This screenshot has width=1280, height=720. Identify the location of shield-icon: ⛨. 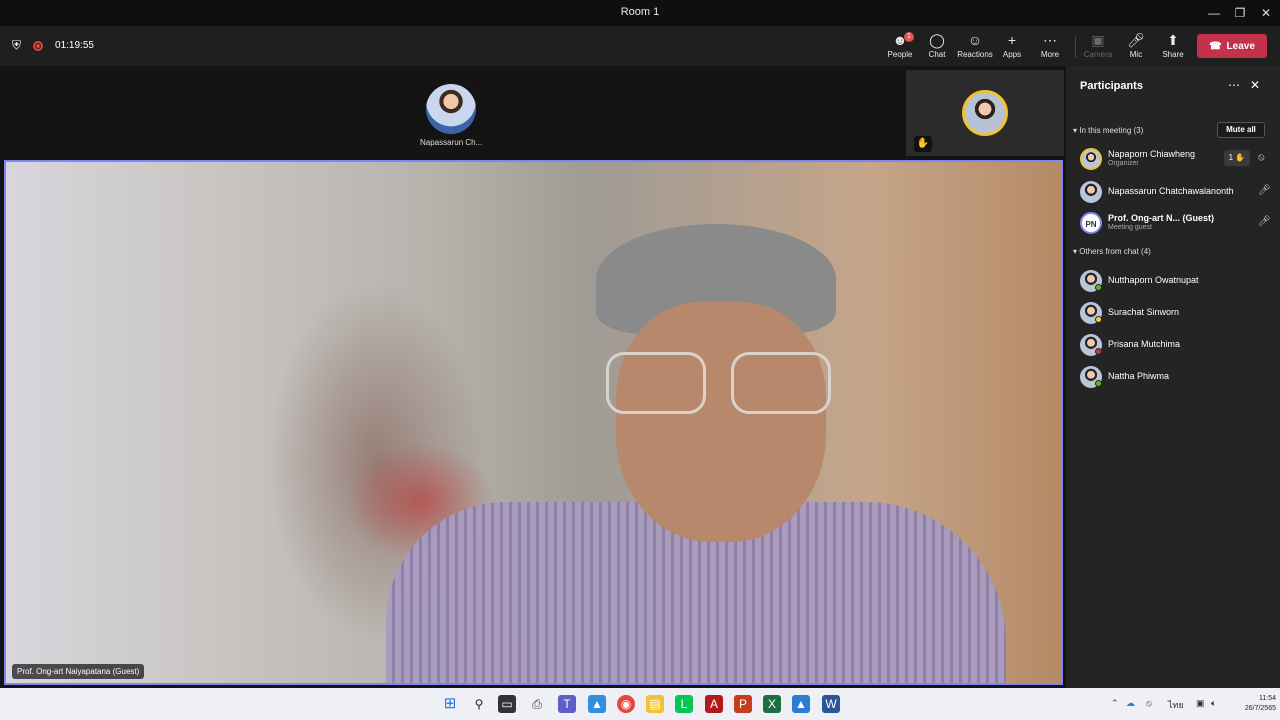
(17, 45).